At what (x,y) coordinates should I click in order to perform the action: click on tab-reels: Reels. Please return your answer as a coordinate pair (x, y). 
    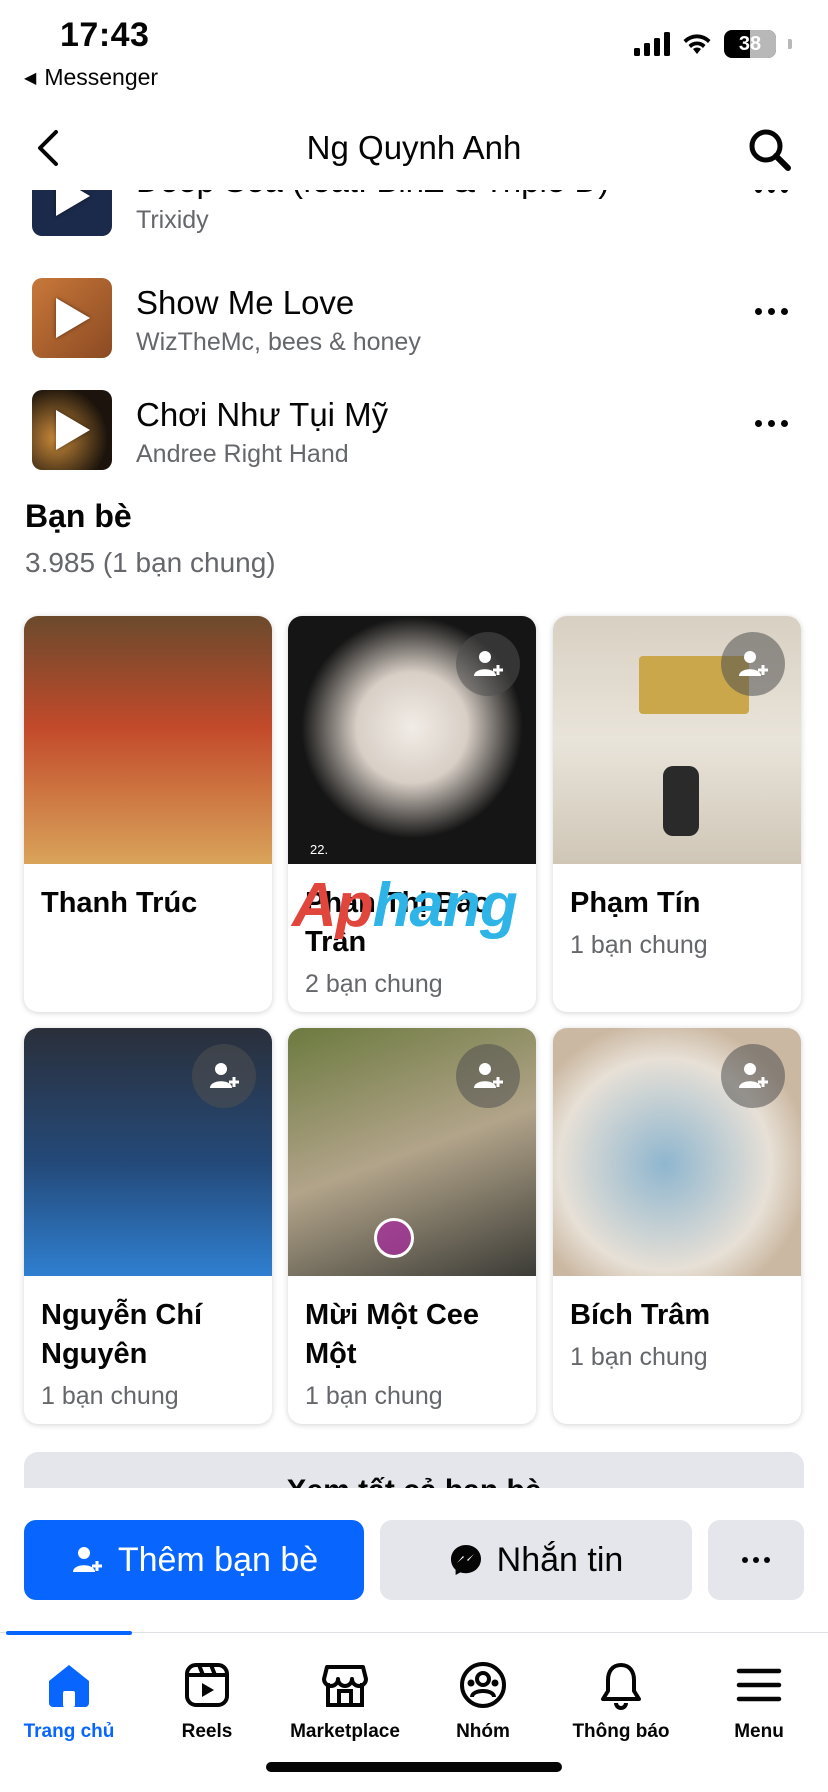
    Looking at the image, I should click on (207, 1702).